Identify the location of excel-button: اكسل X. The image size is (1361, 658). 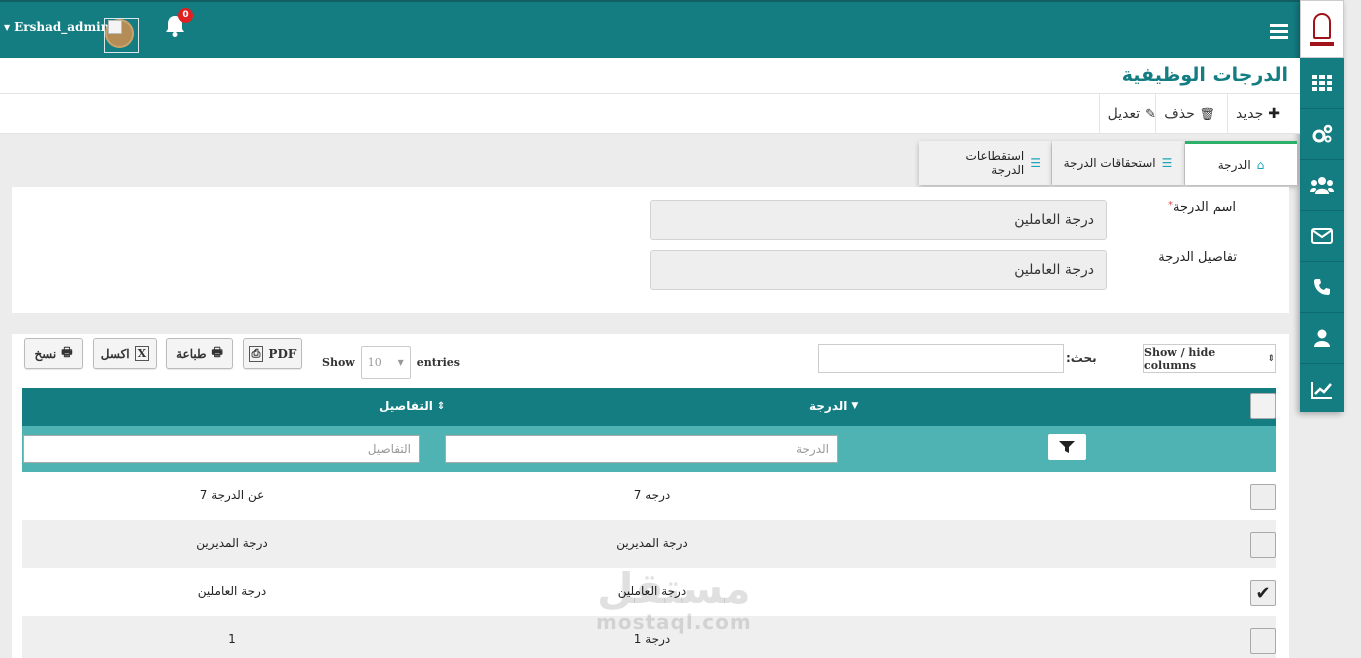
(125, 353).